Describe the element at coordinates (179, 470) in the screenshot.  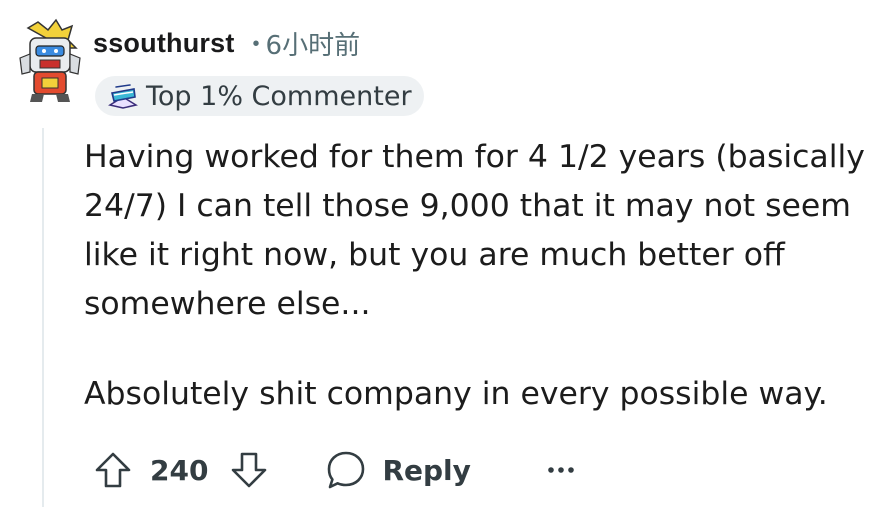
I see `vote-score: 240` at that location.